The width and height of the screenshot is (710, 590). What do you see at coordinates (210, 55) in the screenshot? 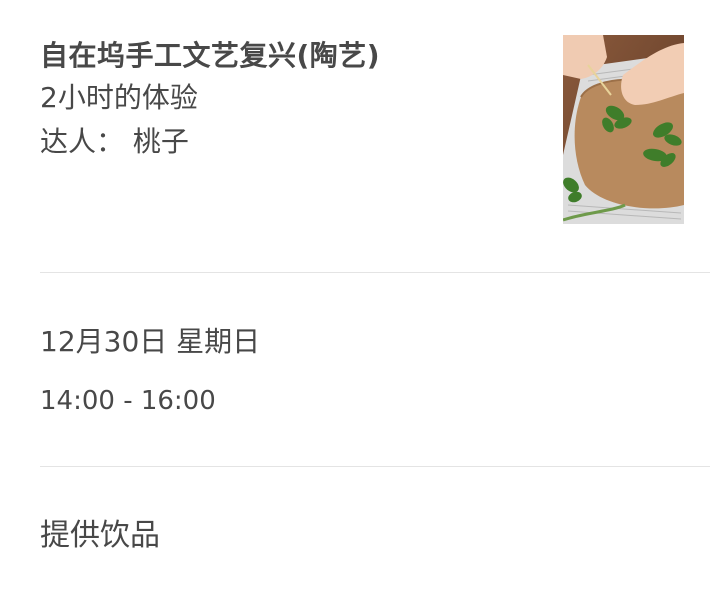
I see `experience-title: 自在坞手工文艺复兴(陶艺)` at bounding box center [210, 55].